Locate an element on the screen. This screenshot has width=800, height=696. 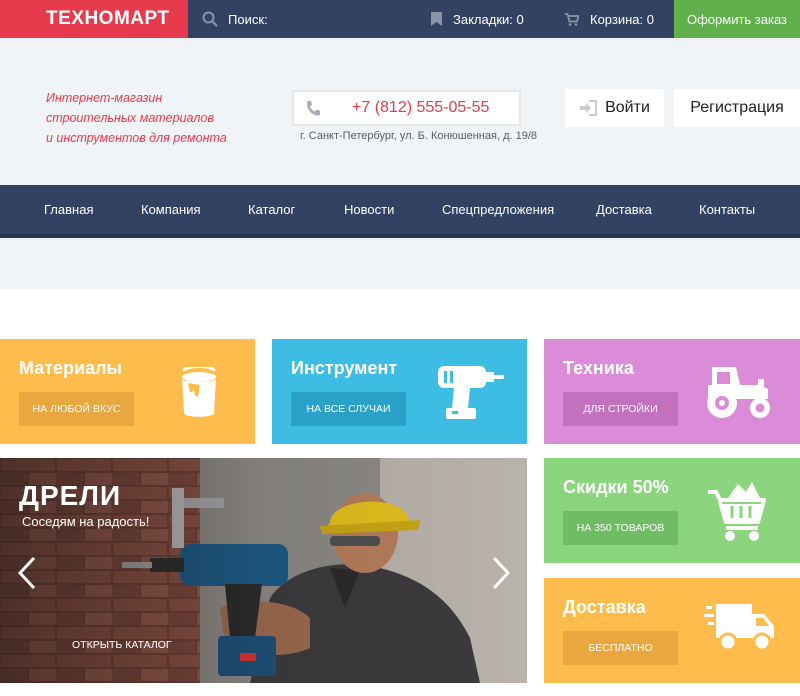
paint-bucket-icon is located at coordinates (199, 392).